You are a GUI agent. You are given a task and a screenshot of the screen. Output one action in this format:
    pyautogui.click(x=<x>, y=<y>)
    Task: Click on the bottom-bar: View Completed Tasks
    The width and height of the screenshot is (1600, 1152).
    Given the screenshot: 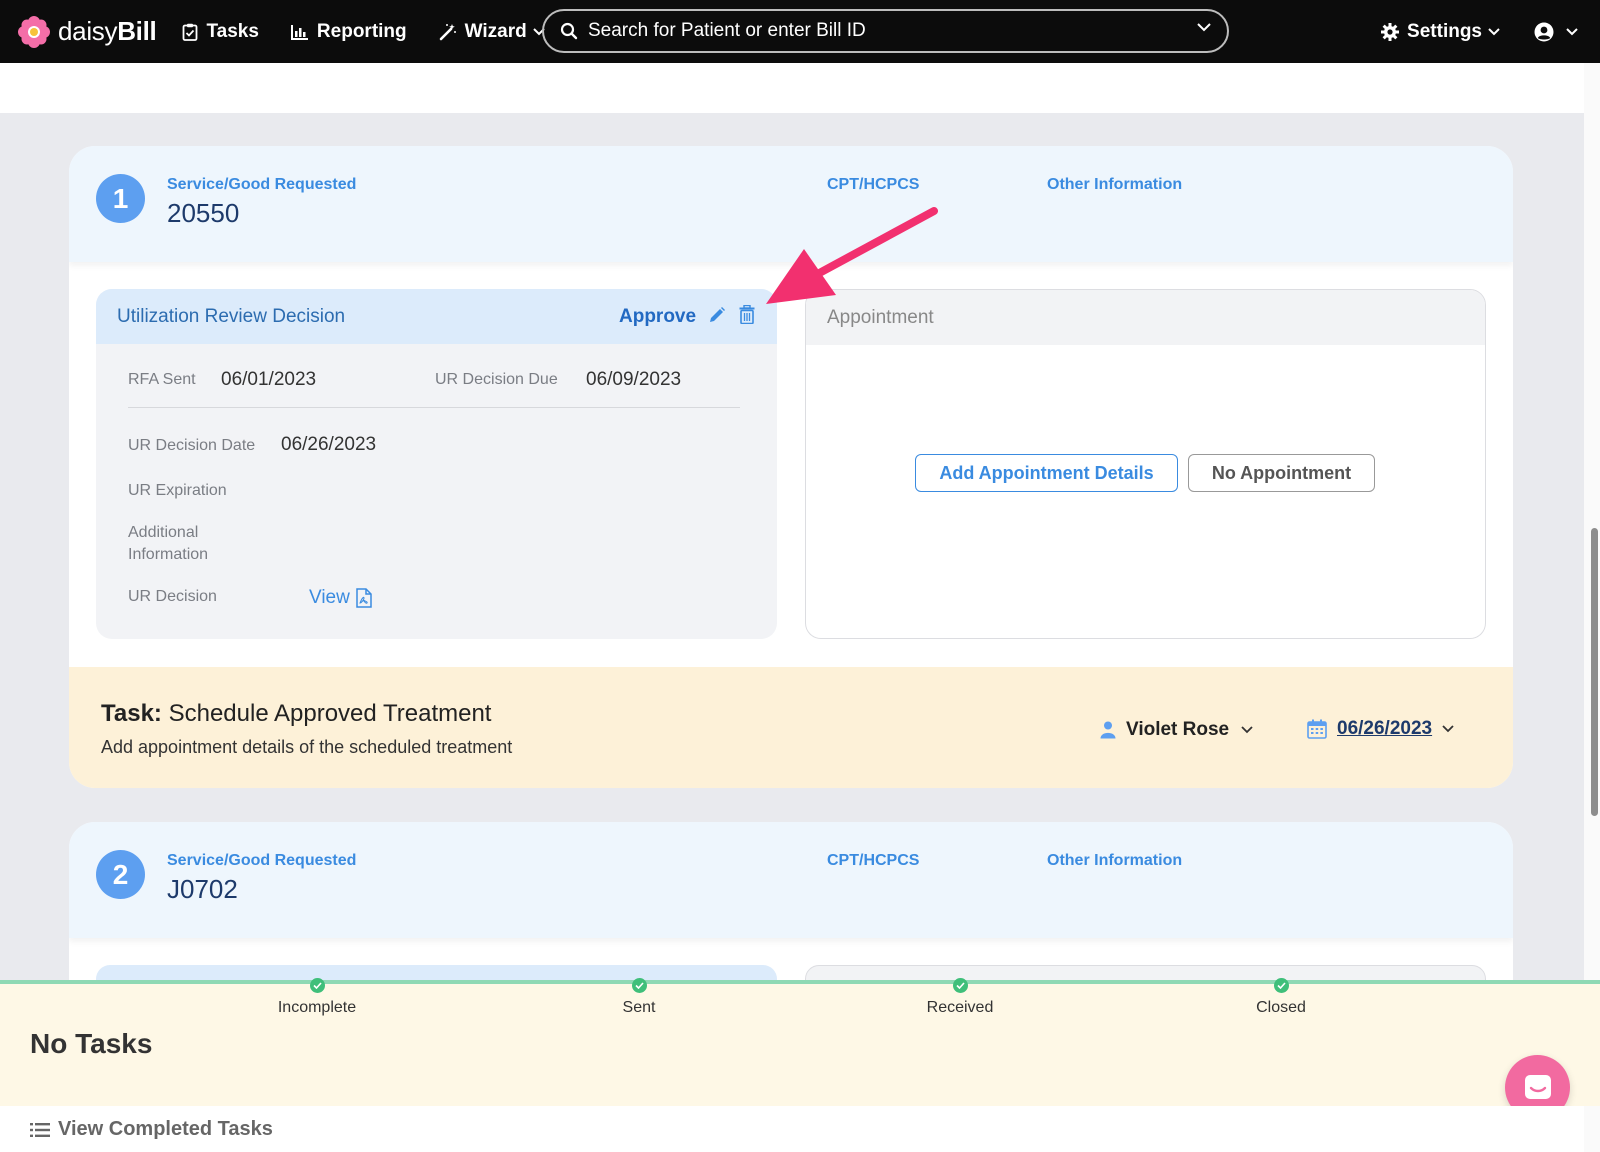 What is the action you would take?
    pyautogui.click(x=792, y=1129)
    